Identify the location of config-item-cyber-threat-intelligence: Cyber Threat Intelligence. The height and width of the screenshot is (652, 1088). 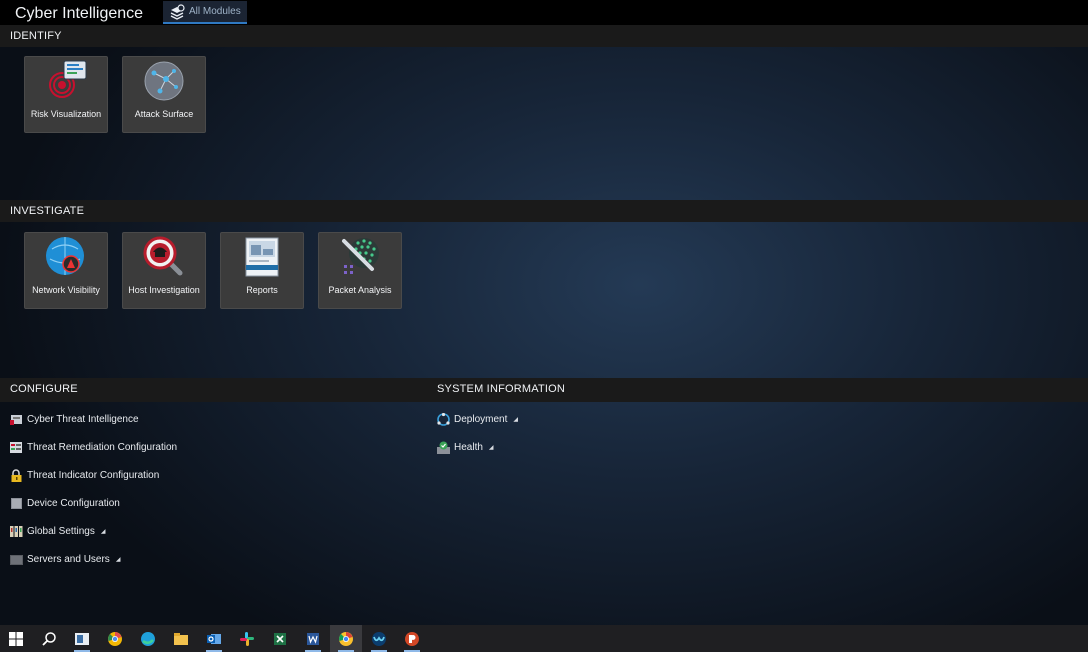
(74, 419).